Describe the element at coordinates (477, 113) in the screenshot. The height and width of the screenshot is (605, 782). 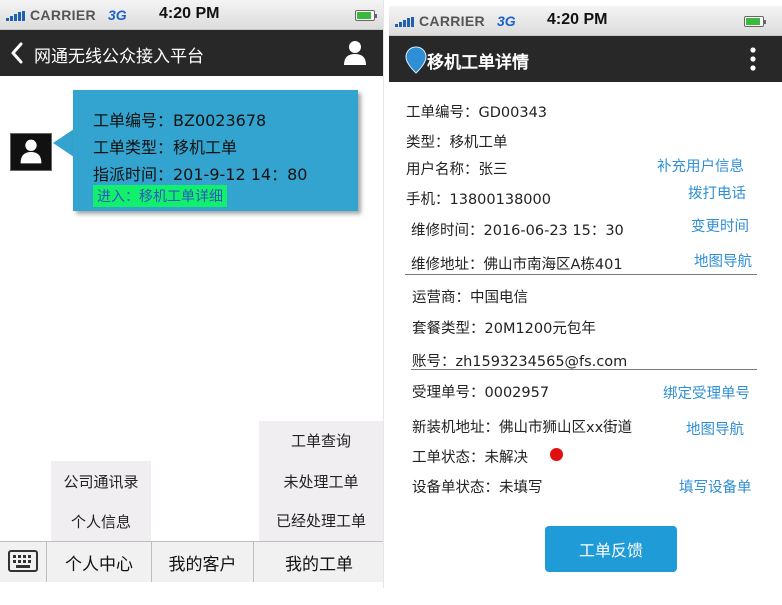
I see `order-number: 工单编号：GD00343` at that location.